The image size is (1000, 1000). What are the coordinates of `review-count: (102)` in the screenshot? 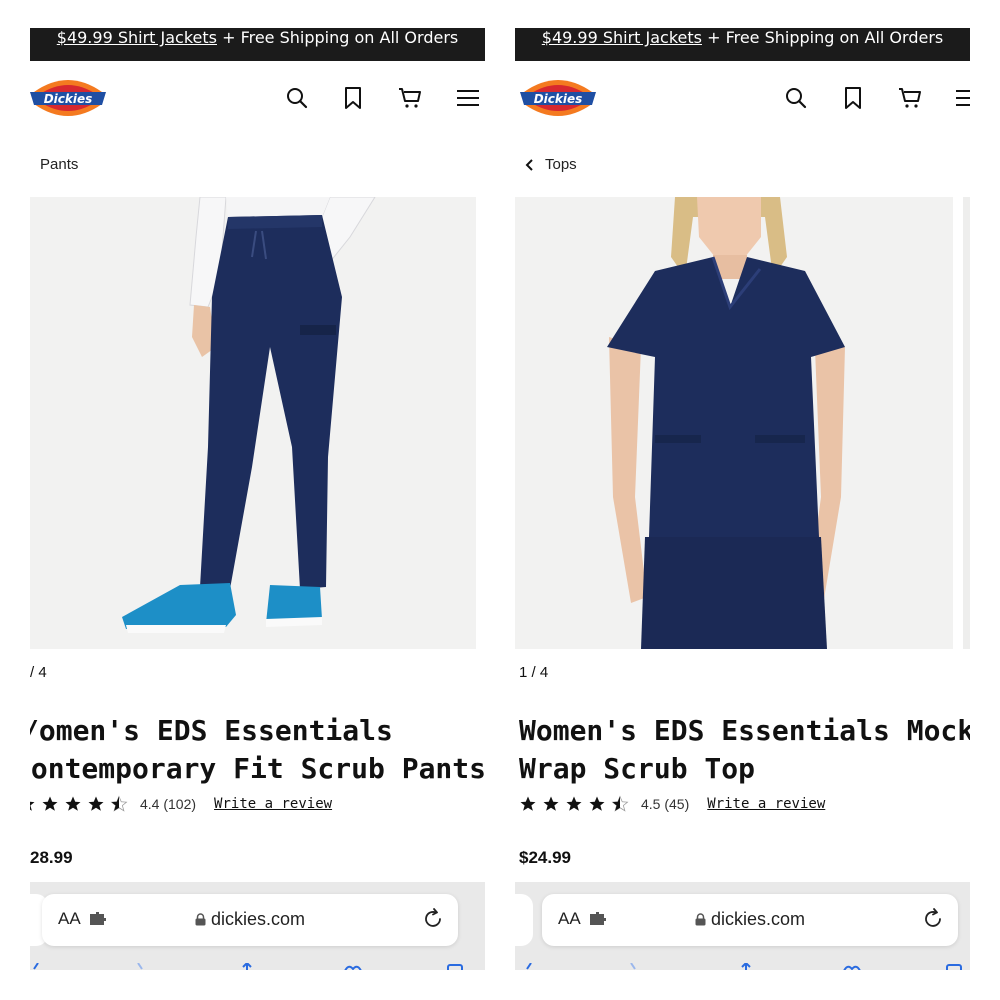 It's located at (180, 804).